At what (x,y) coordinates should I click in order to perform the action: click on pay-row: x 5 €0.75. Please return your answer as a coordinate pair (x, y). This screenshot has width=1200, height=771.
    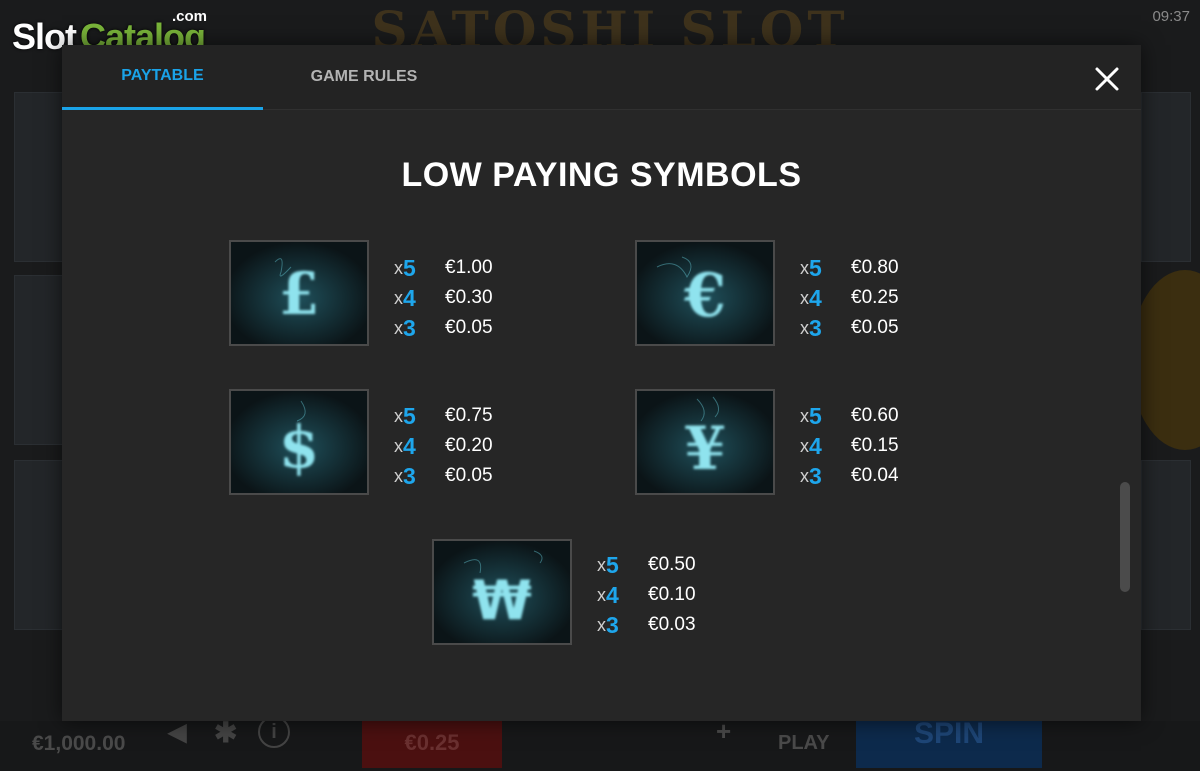
    Looking at the image, I should click on (464, 416).